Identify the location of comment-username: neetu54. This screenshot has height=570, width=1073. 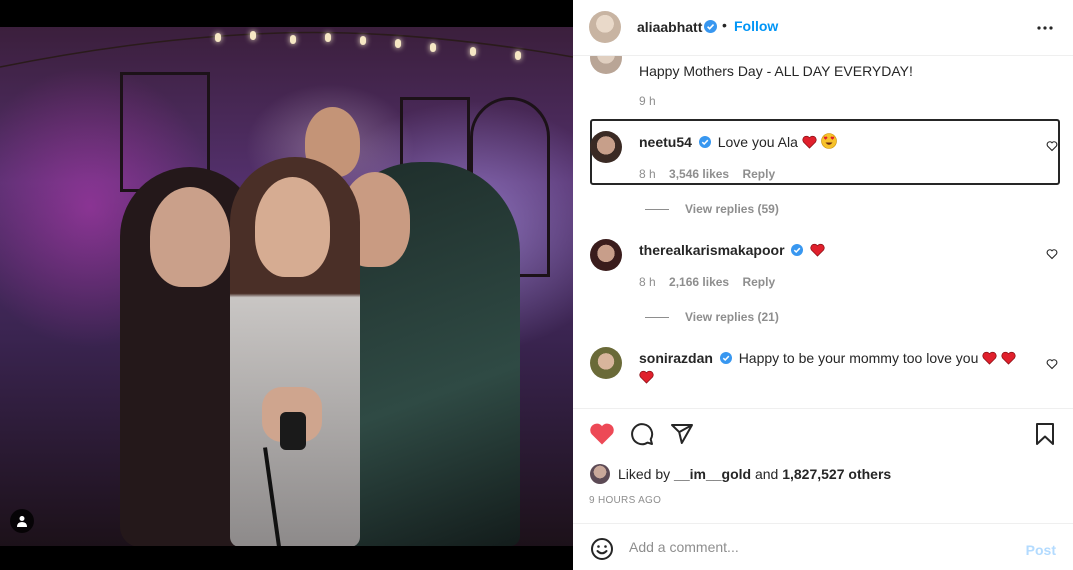
(665, 142).